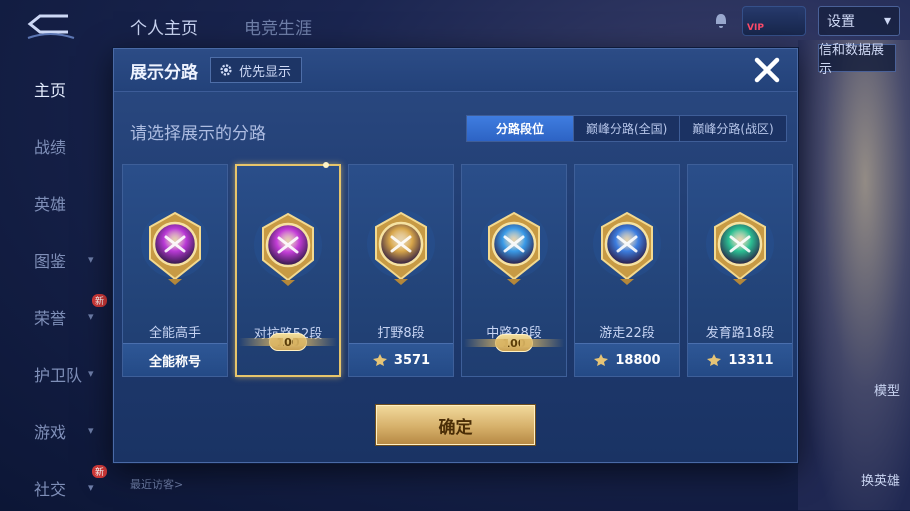 This screenshot has width=910, height=511. I want to click on lane-rank-label: 游走22段, so click(627, 333).